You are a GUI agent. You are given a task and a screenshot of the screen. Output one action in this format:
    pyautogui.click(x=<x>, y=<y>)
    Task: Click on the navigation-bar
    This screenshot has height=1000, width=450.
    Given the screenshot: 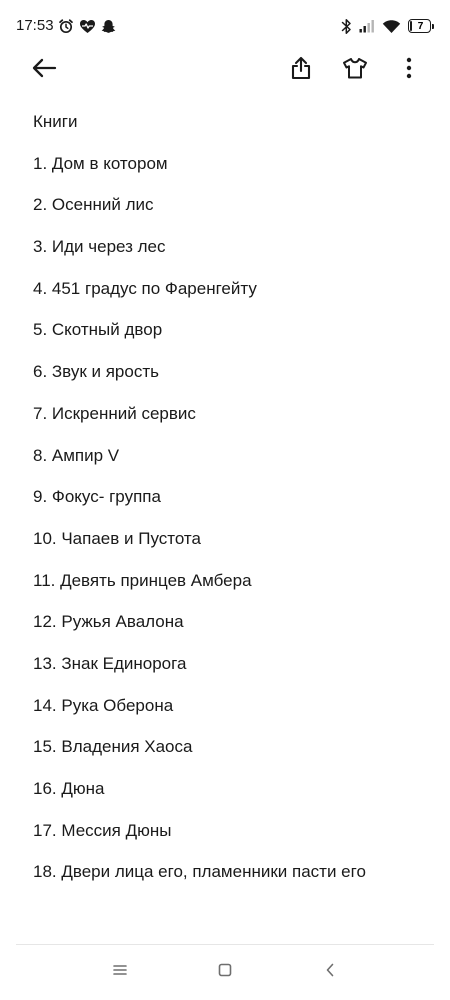 What is the action you would take?
    pyautogui.click(x=225, y=972)
    